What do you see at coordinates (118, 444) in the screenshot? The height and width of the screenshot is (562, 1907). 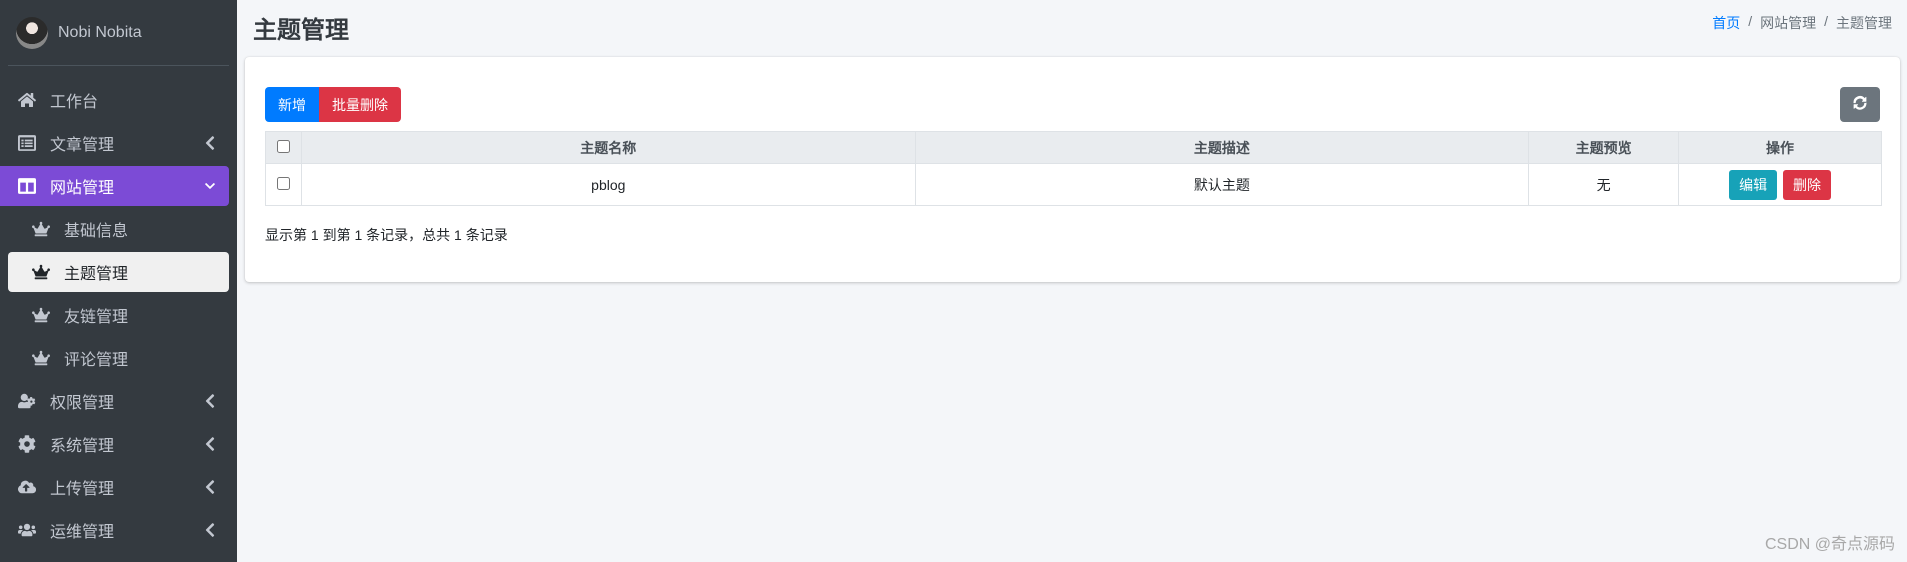 I see `sidebar-item-system: 系统管理` at bounding box center [118, 444].